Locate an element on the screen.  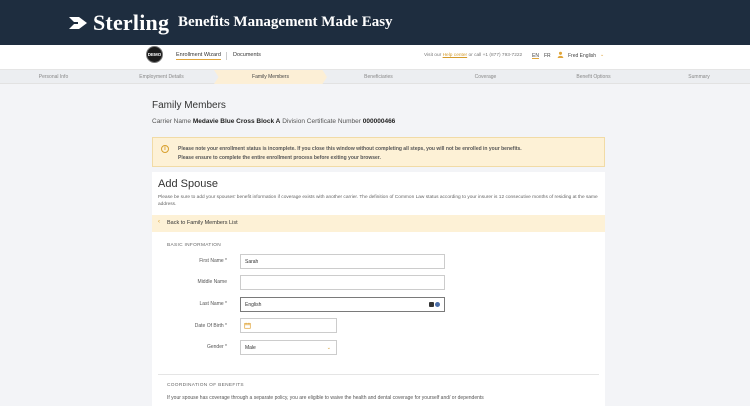
top-banner: Sterling Benefits Management Made Easy is located at coordinates (375, 22).